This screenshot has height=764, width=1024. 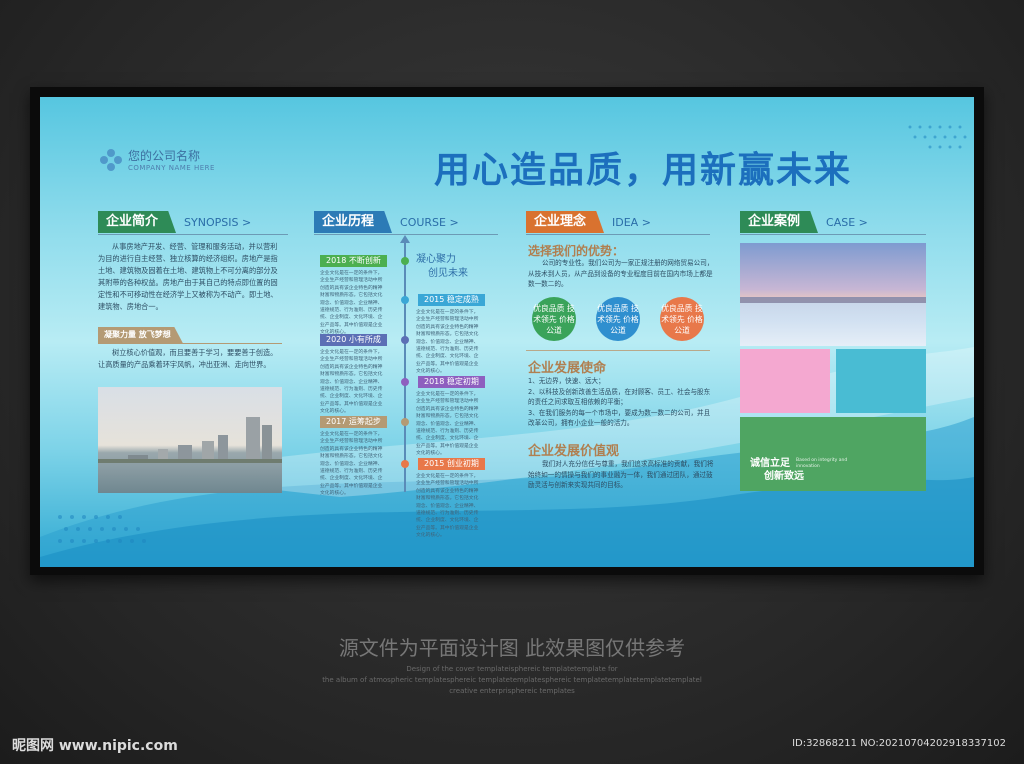 What do you see at coordinates (576, 251) in the screenshot?
I see `advantage-heading: 选择我们的优势：` at bounding box center [576, 251].